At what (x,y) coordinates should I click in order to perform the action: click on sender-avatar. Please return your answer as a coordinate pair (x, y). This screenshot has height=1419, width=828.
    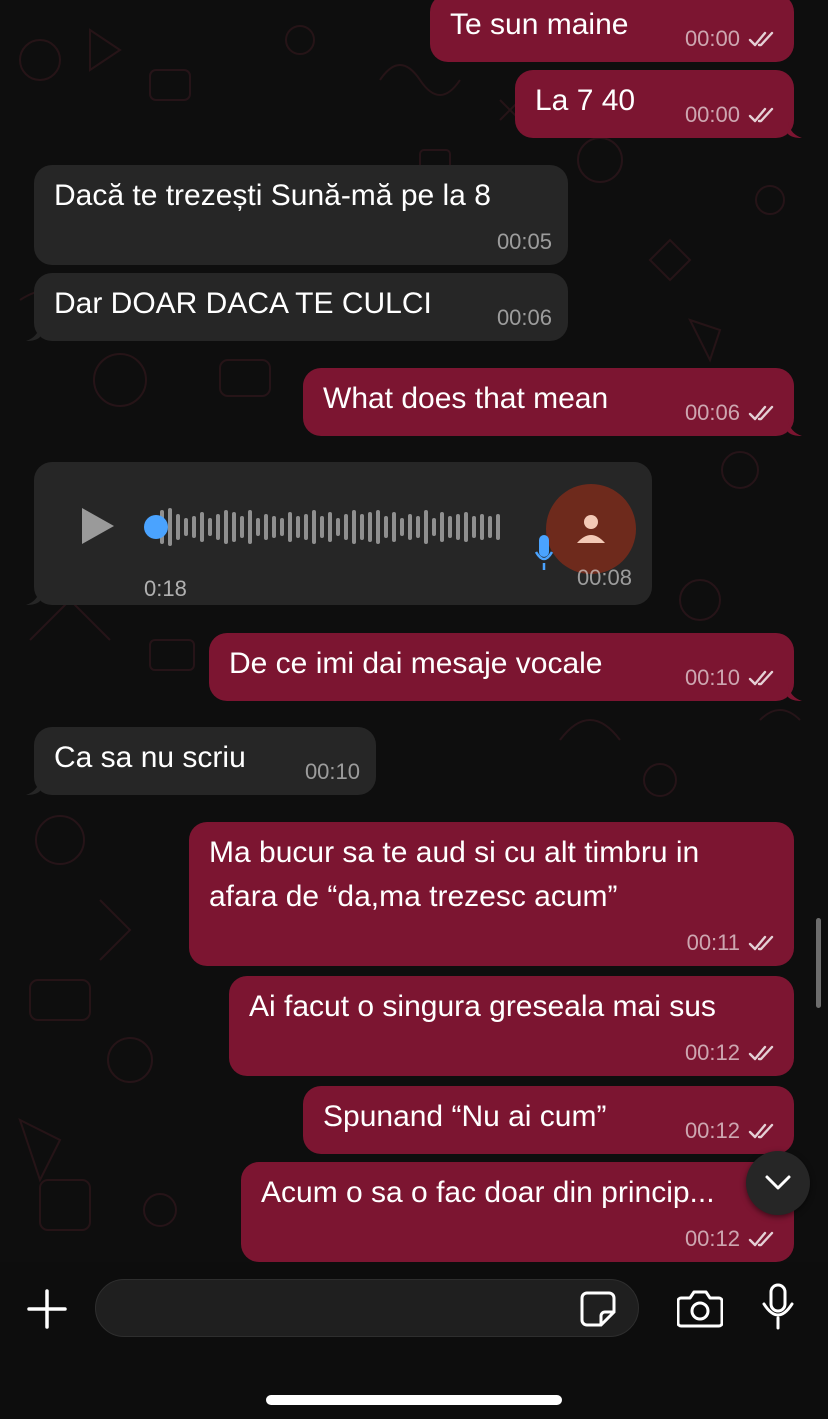
    Looking at the image, I should click on (591, 529).